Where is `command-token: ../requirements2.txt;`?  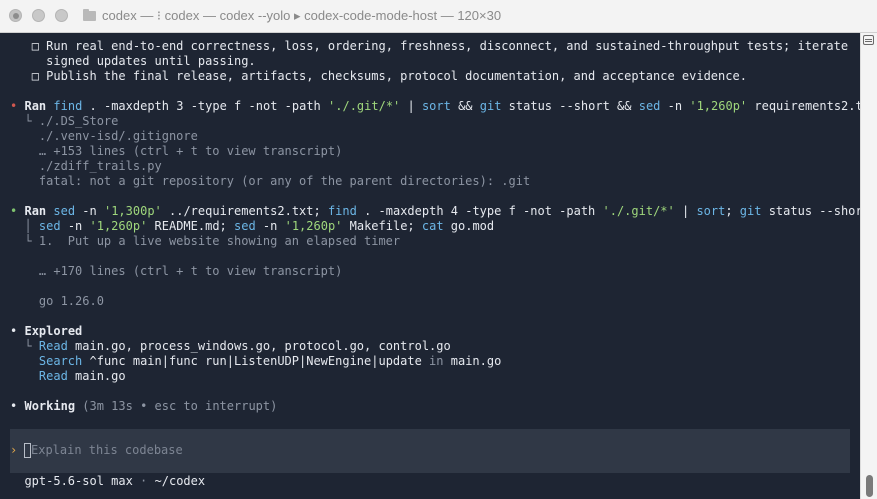
command-token: ../requirements2.txt; is located at coordinates (244, 211).